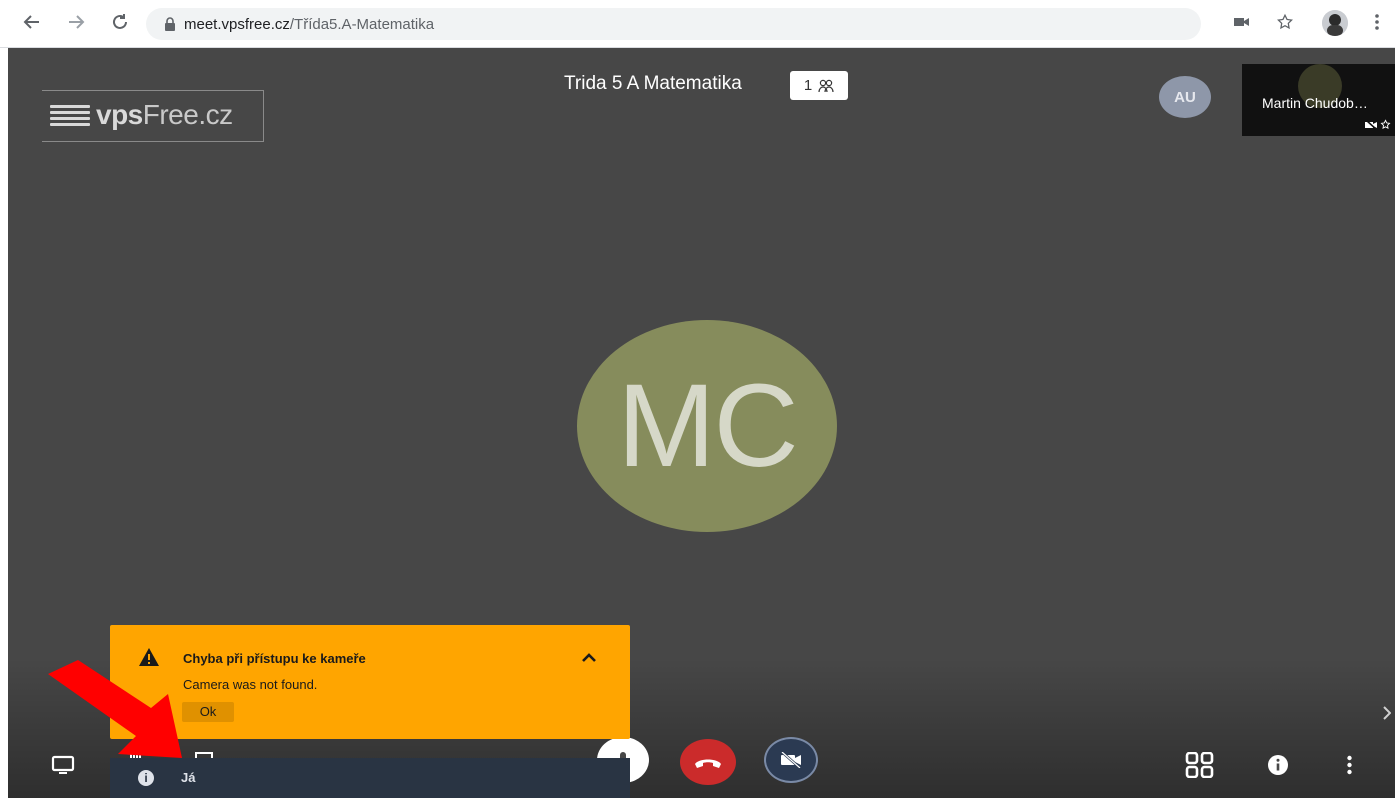 Image resolution: width=1395 pixels, height=798 pixels. What do you see at coordinates (673, 24) in the screenshot?
I see `address-bar: meet.vpsfree.cz/Třída5.A-Matematika` at bounding box center [673, 24].